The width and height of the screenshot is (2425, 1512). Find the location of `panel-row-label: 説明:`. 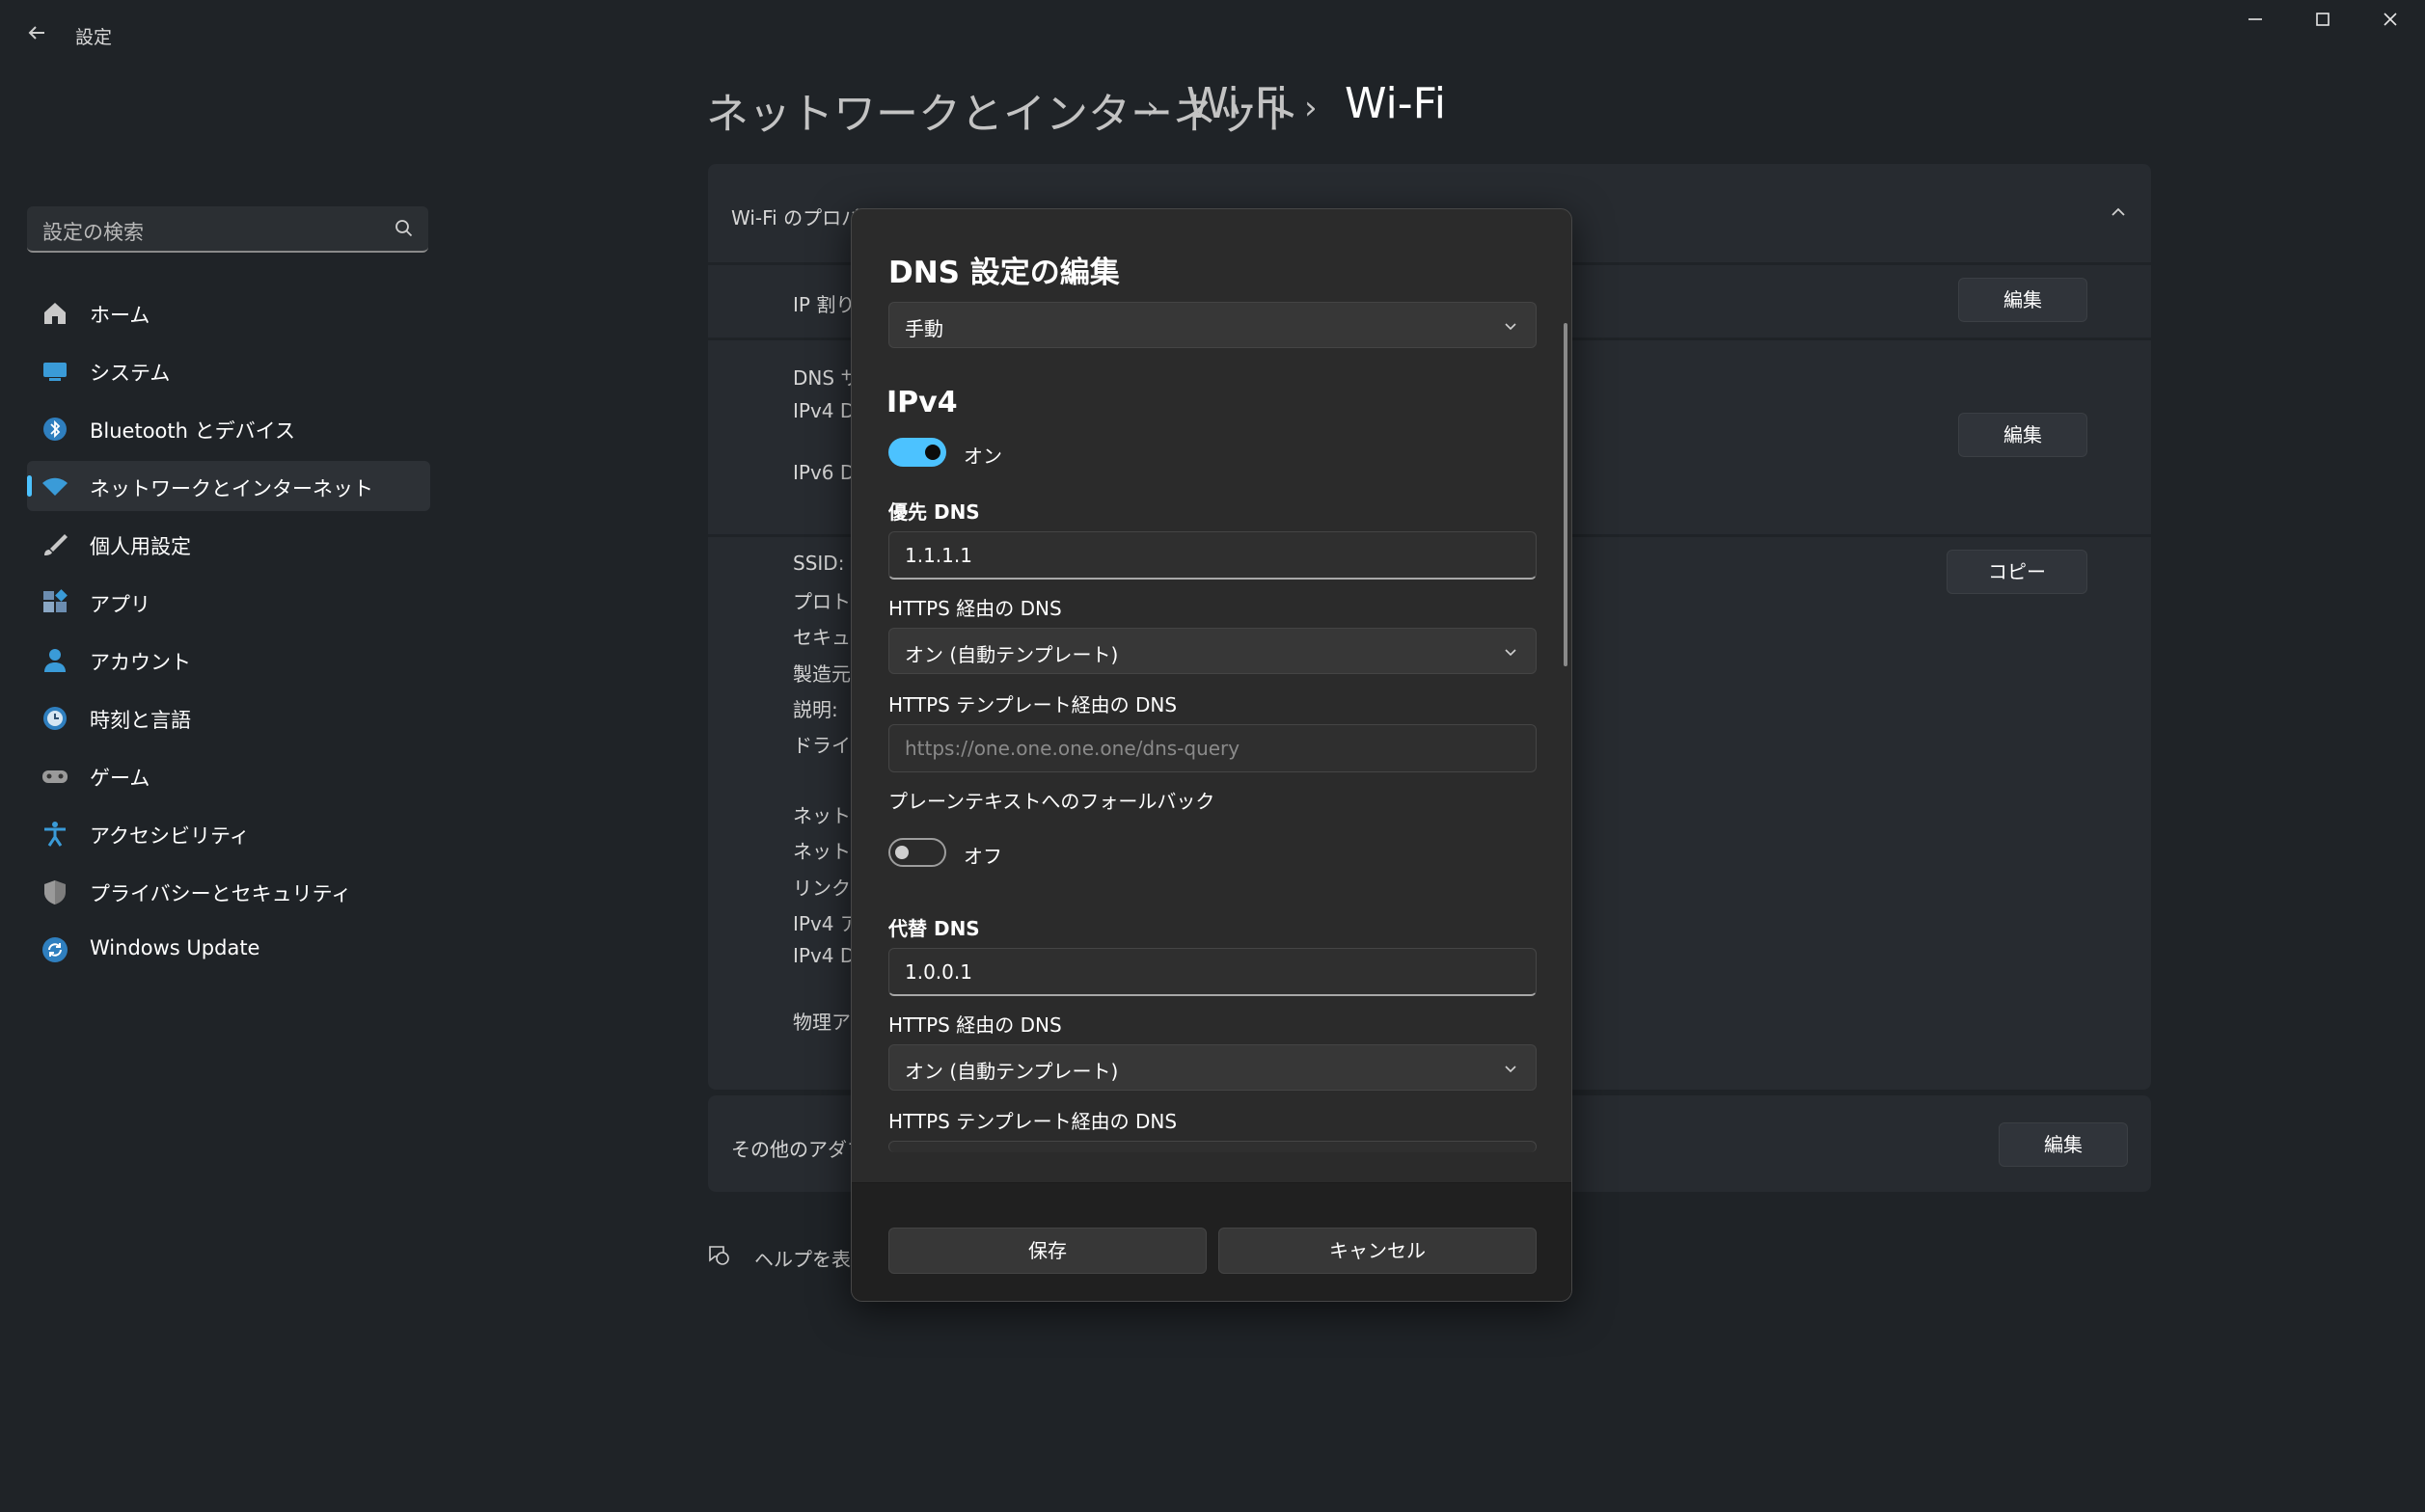

panel-row-label: 説明: is located at coordinates (815, 709).